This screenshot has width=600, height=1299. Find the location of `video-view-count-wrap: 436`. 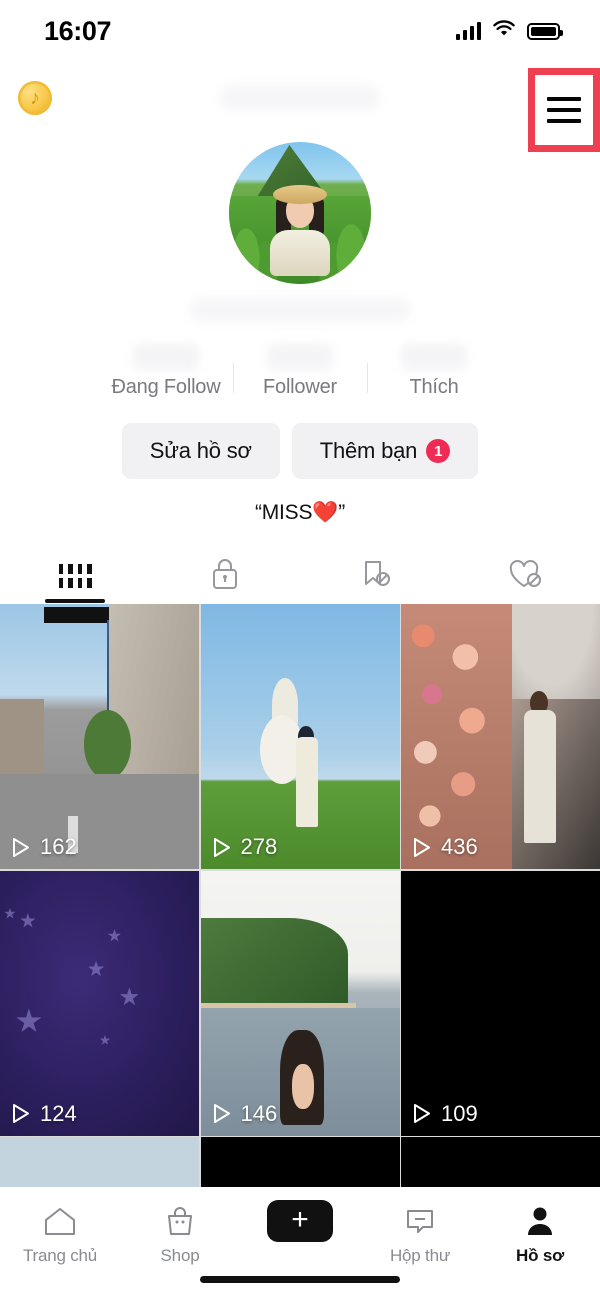

video-view-count-wrap: 436 is located at coordinates (445, 847).